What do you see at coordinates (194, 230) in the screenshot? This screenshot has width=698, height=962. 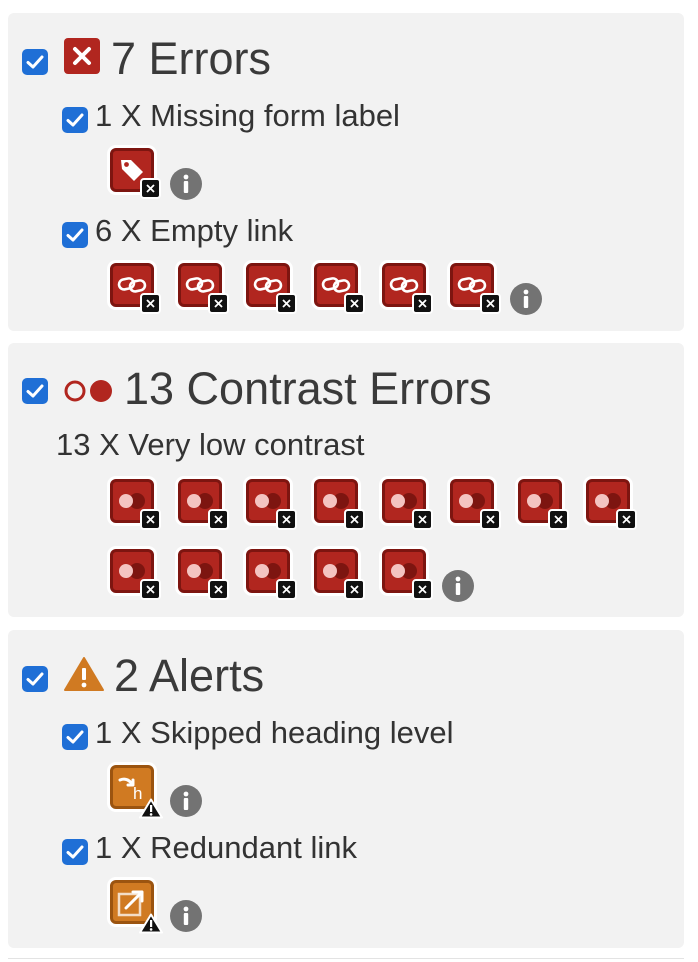 I see `empty-link-text: 6 X Empty link` at bounding box center [194, 230].